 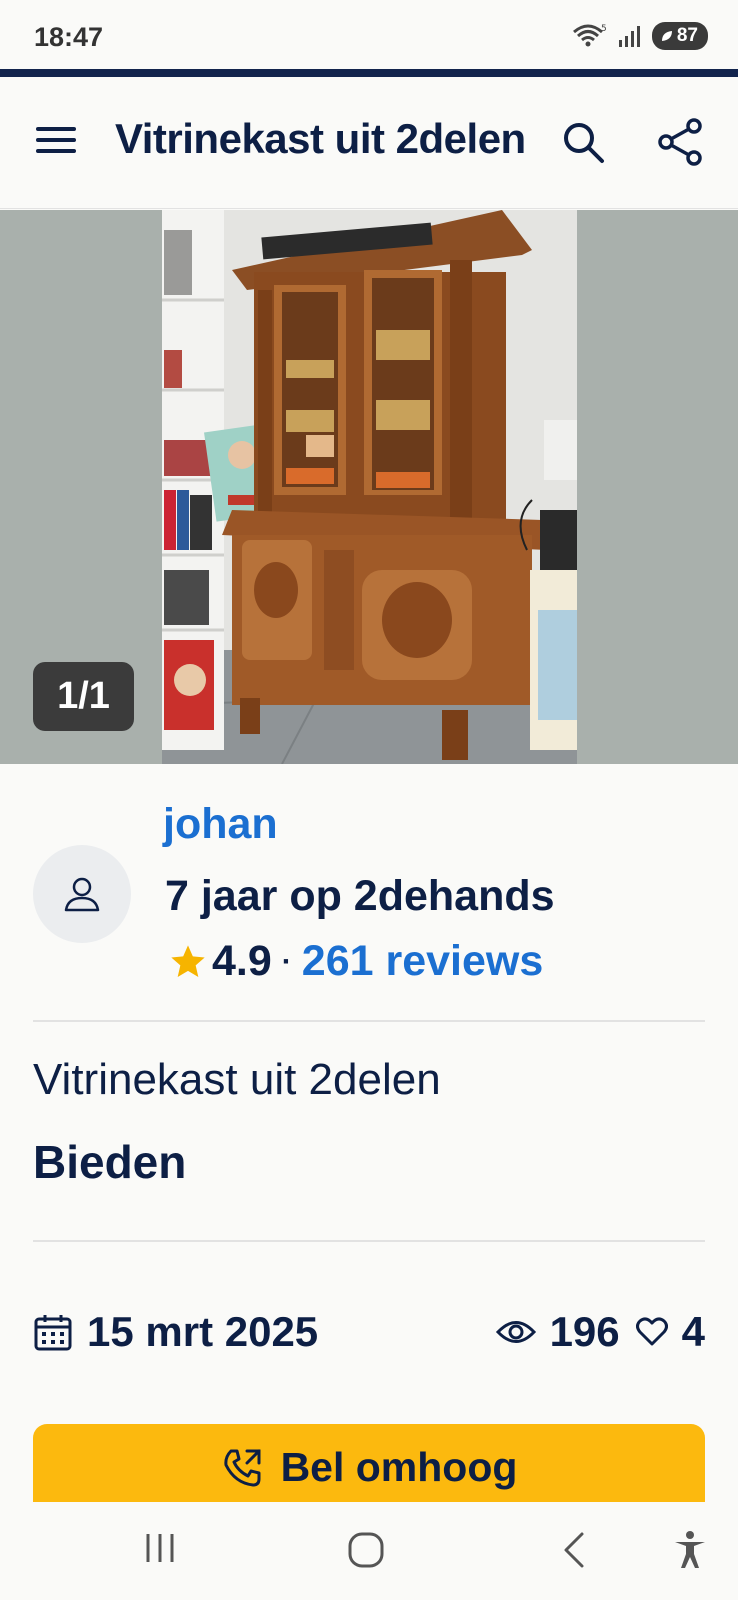 What do you see at coordinates (320, 138) in the screenshot?
I see `page-title: Vitrinekast uit 2delen` at bounding box center [320, 138].